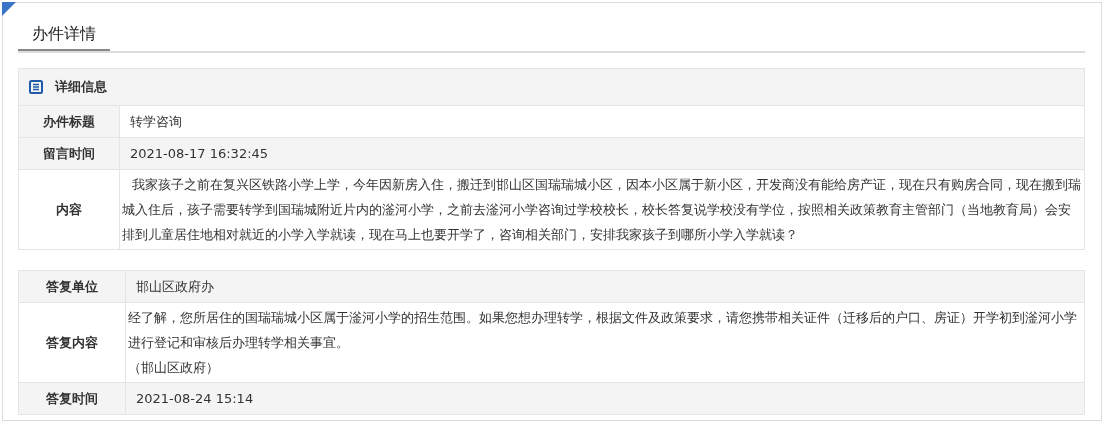  I want to click on field-value: 2021-08-17 16:32:45, so click(200, 153).